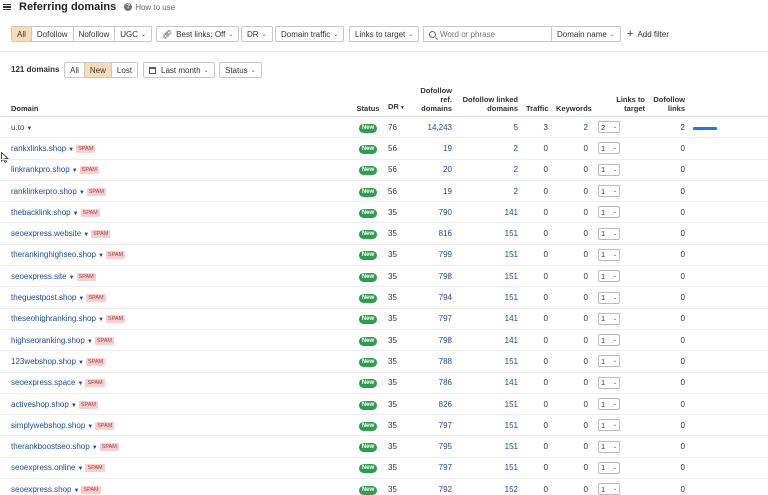 The image size is (768, 495). What do you see at coordinates (43, 361) in the screenshot?
I see `domain-link: 123webshop.shop` at bounding box center [43, 361].